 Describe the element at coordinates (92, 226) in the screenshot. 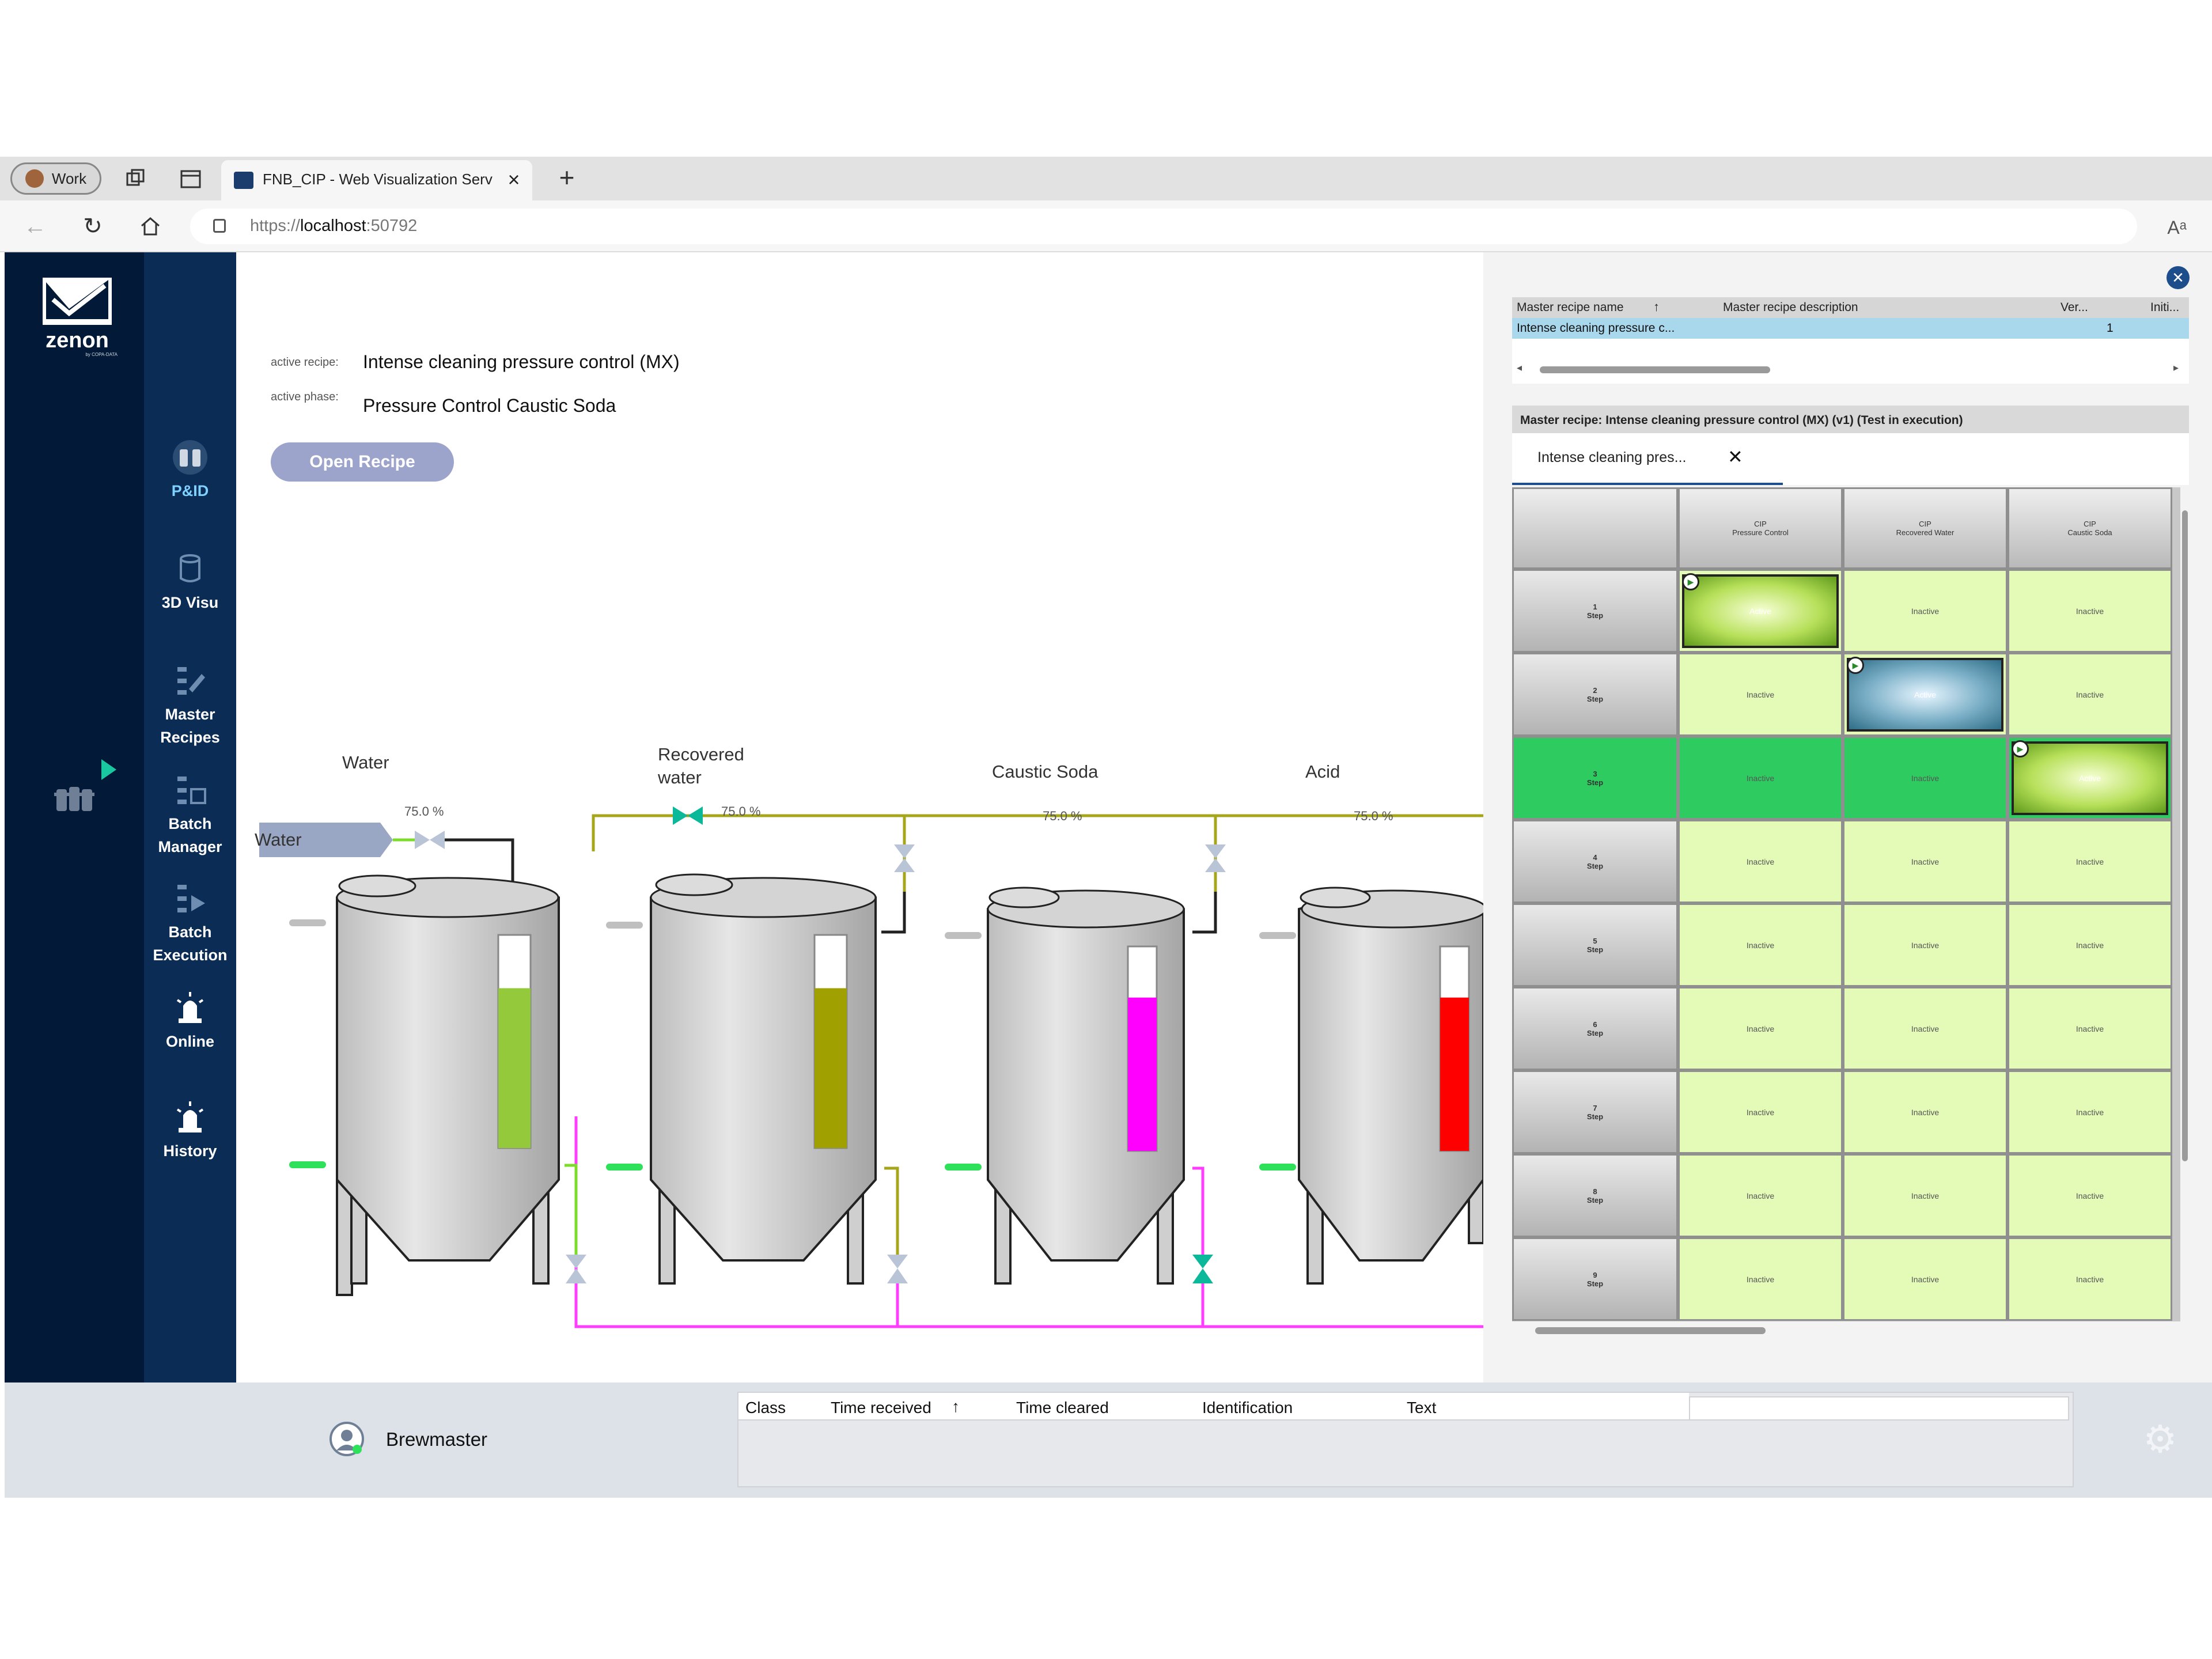

I see `refresh-icon: ↻` at that location.